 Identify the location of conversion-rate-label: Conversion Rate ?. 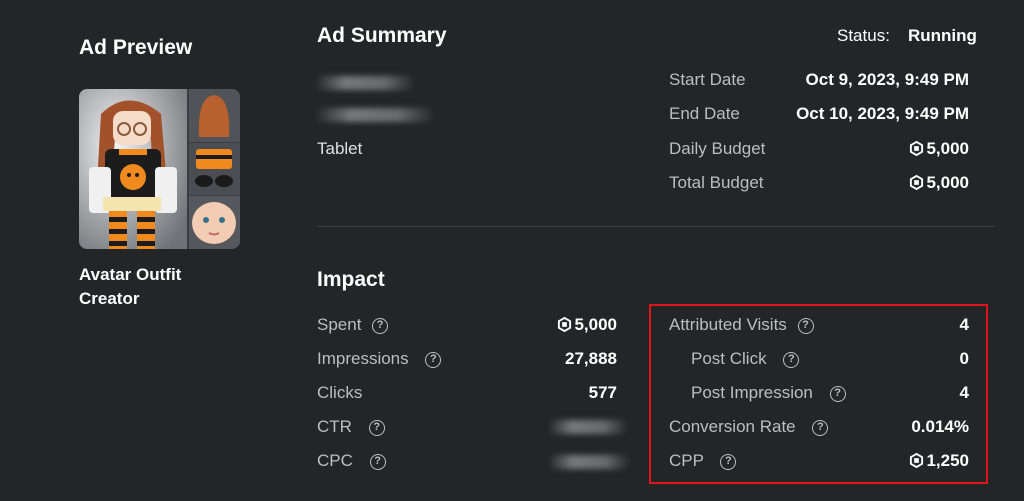
(749, 427).